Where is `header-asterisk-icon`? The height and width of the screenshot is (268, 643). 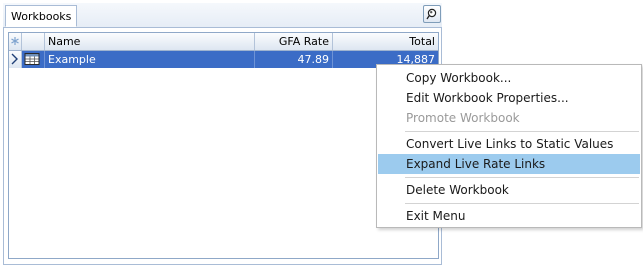
header-asterisk-icon is located at coordinates (15, 41).